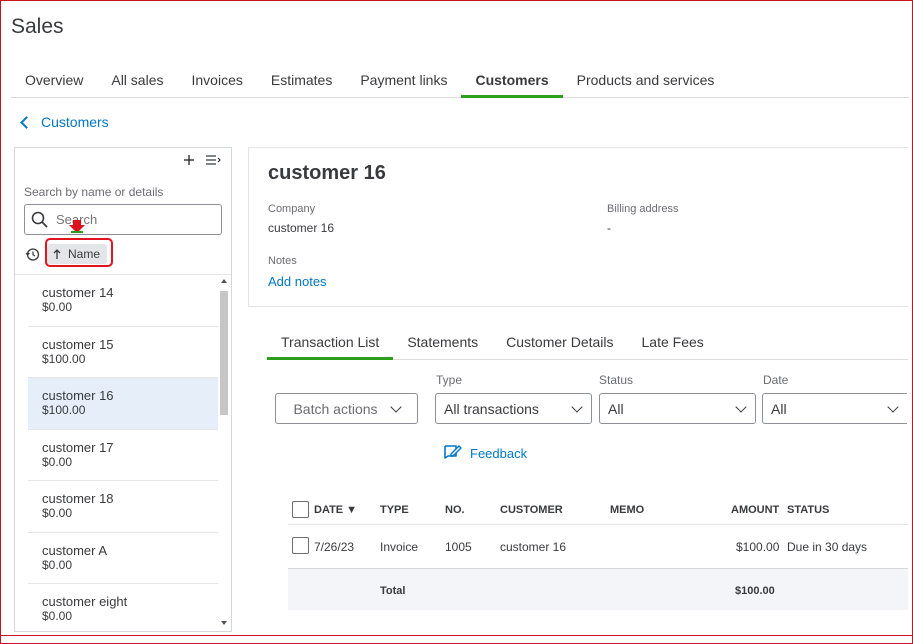  What do you see at coordinates (491, 409) in the screenshot?
I see `type-filter-value: All transactions` at bounding box center [491, 409].